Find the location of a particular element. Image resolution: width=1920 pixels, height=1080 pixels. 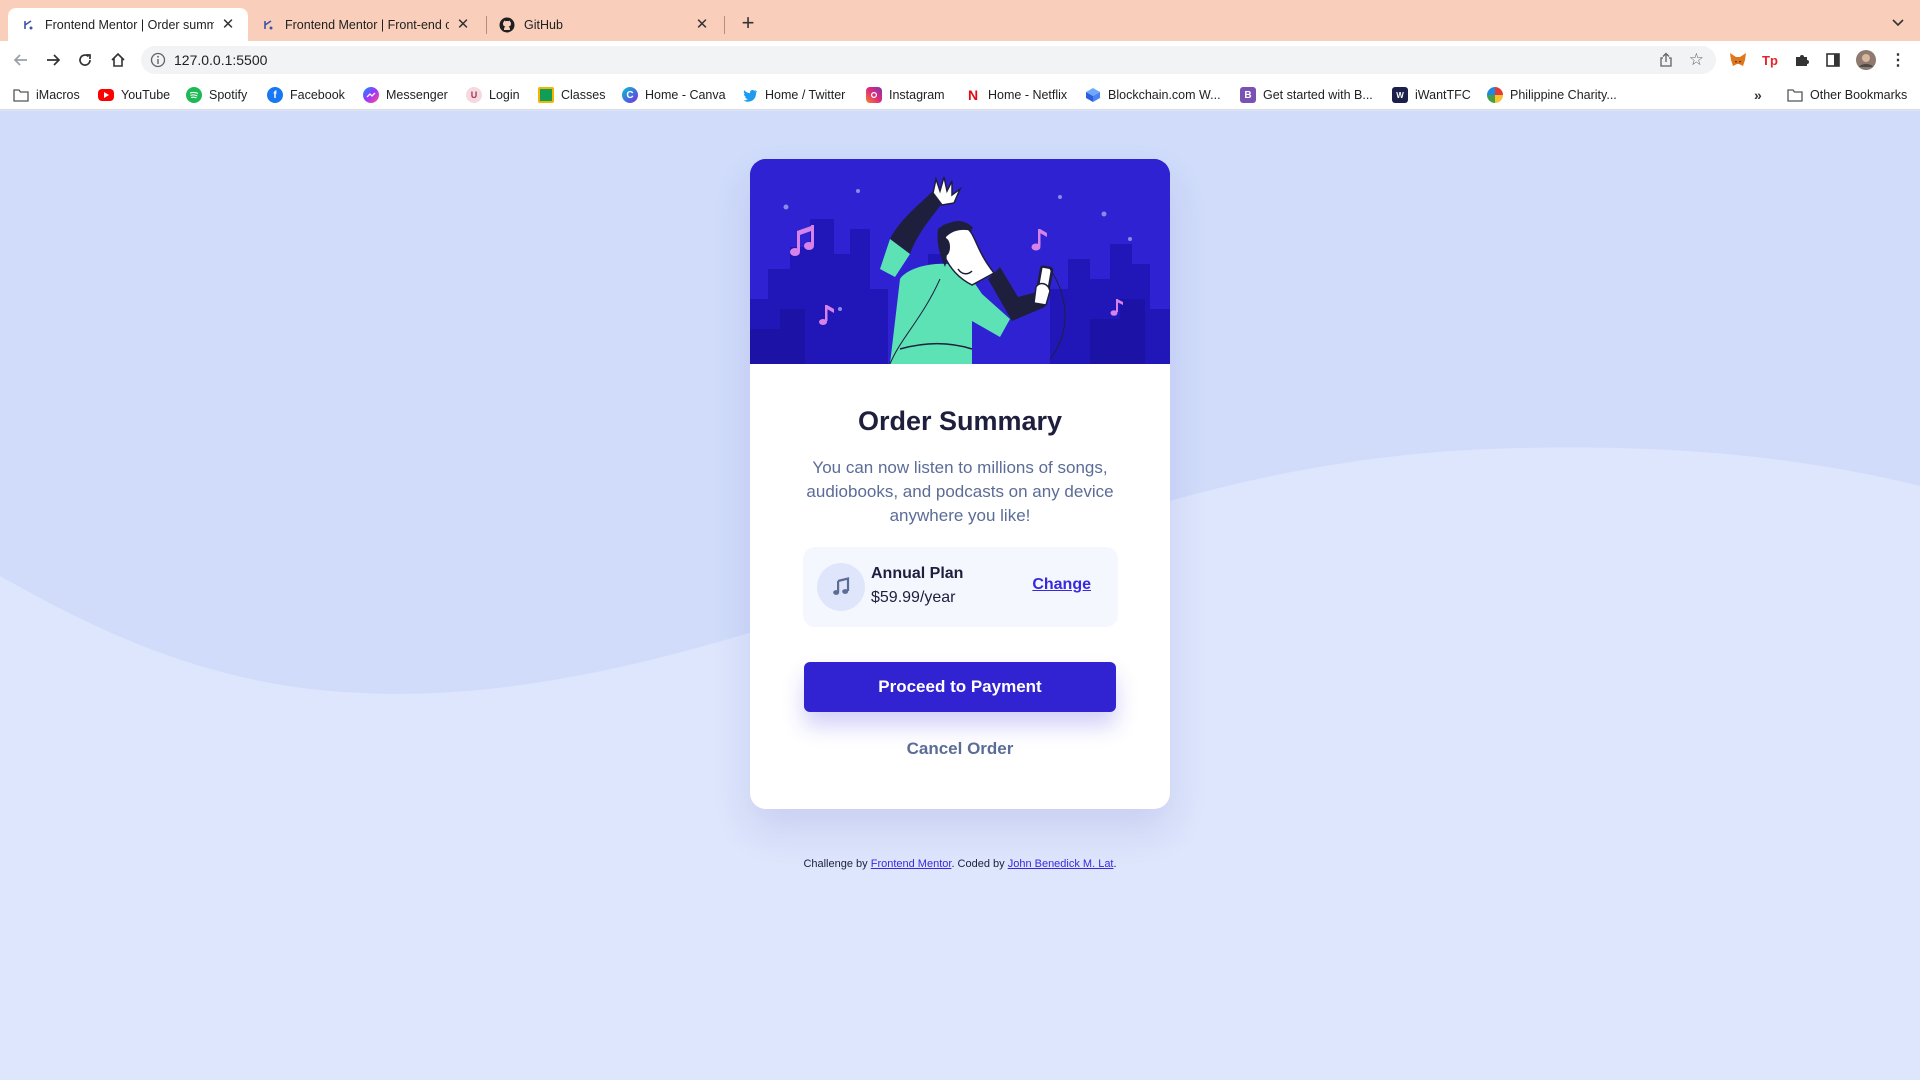

page-title: Order Summary is located at coordinates (960, 421).